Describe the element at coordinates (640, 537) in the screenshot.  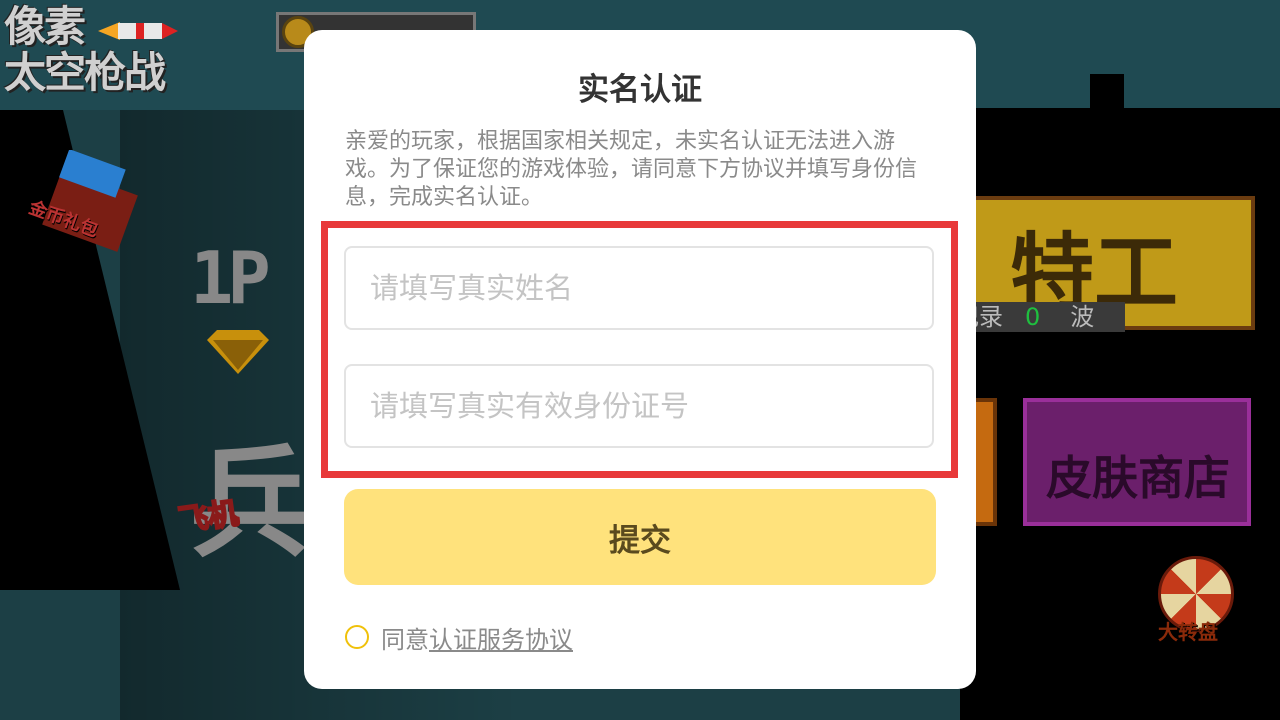
I see `submit-button: 提交` at that location.